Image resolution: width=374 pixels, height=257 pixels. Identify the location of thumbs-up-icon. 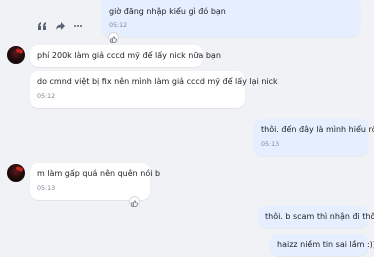
(134, 201).